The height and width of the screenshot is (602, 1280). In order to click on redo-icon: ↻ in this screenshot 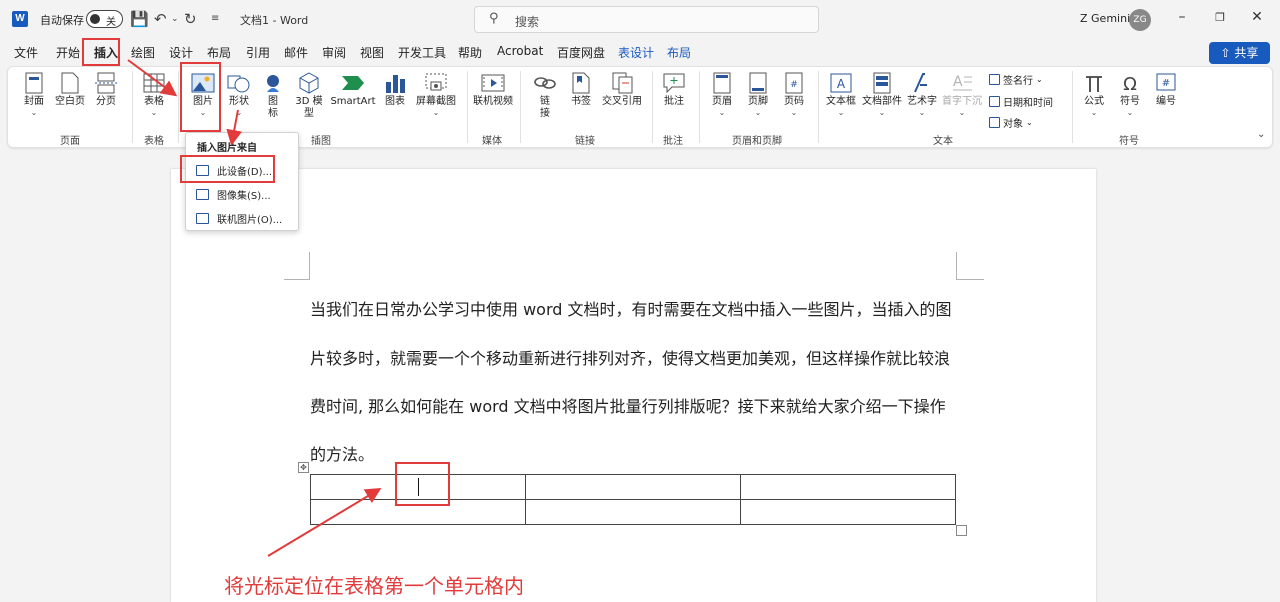, I will do `click(190, 19)`.